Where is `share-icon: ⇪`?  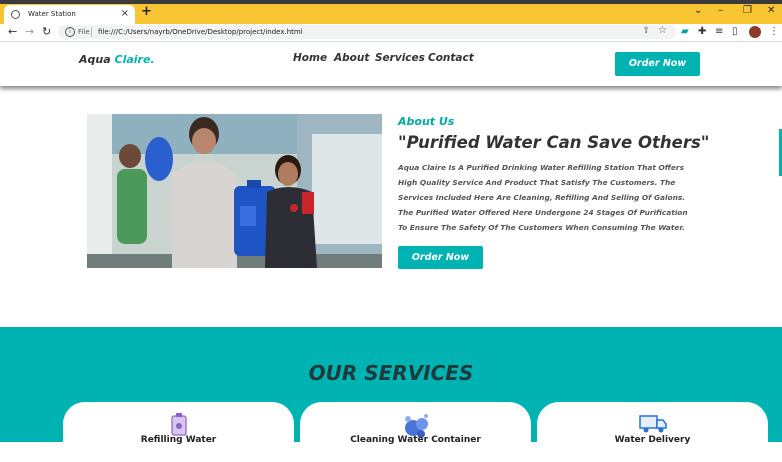 share-icon: ⇪ is located at coordinates (646, 31).